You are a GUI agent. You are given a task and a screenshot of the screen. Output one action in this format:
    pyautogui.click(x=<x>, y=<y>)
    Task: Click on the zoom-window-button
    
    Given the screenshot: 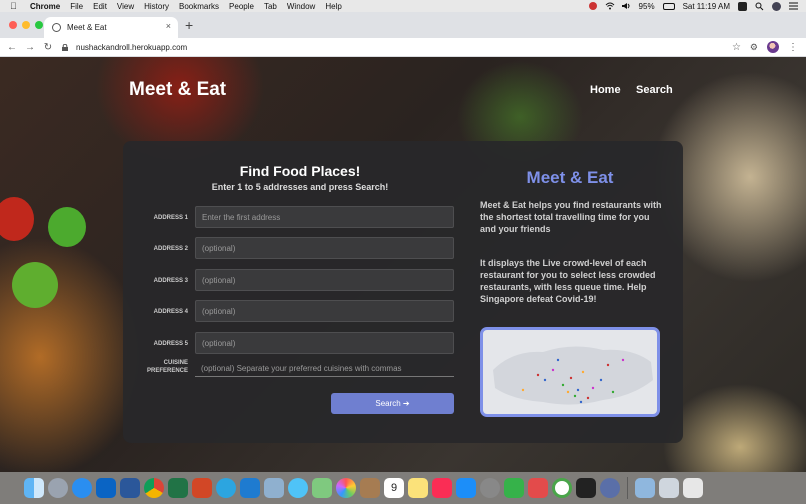 What is the action you would take?
    pyautogui.click(x=39, y=25)
    